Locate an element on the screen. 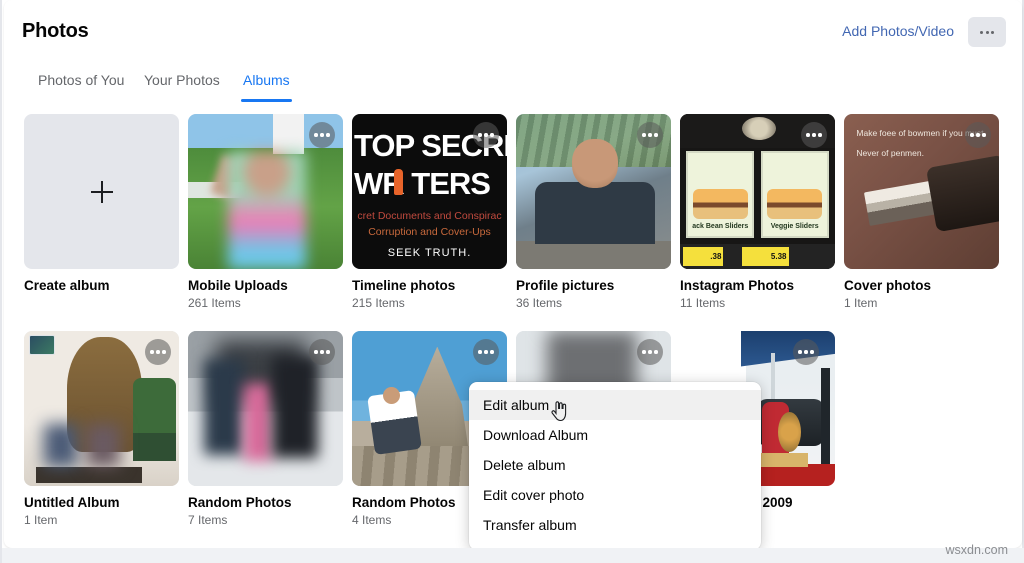 The width and height of the screenshot is (1024, 563). plus-icon is located at coordinates (101, 191).